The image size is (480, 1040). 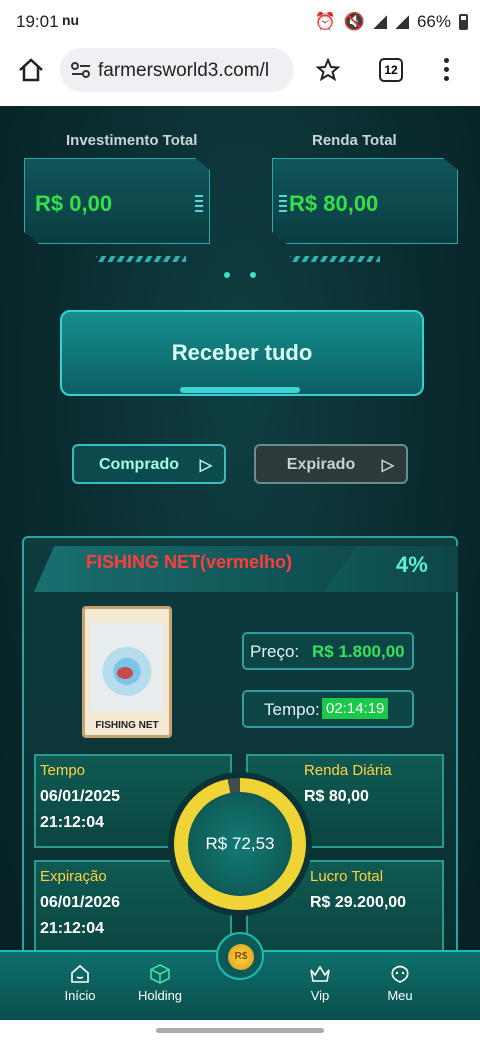 What do you see at coordinates (433, 21) in the screenshot?
I see `battery-percent: 66%` at bounding box center [433, 21].